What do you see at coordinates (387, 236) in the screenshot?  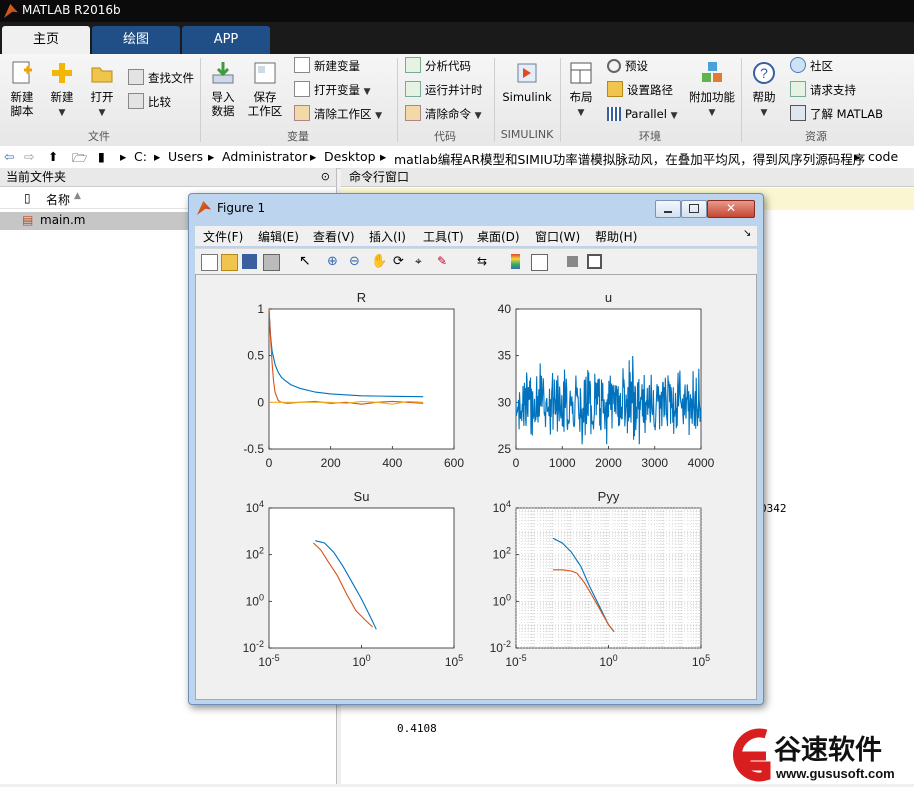 I see `menu-insert: 插入(I)` at bounding box center [387, 236].